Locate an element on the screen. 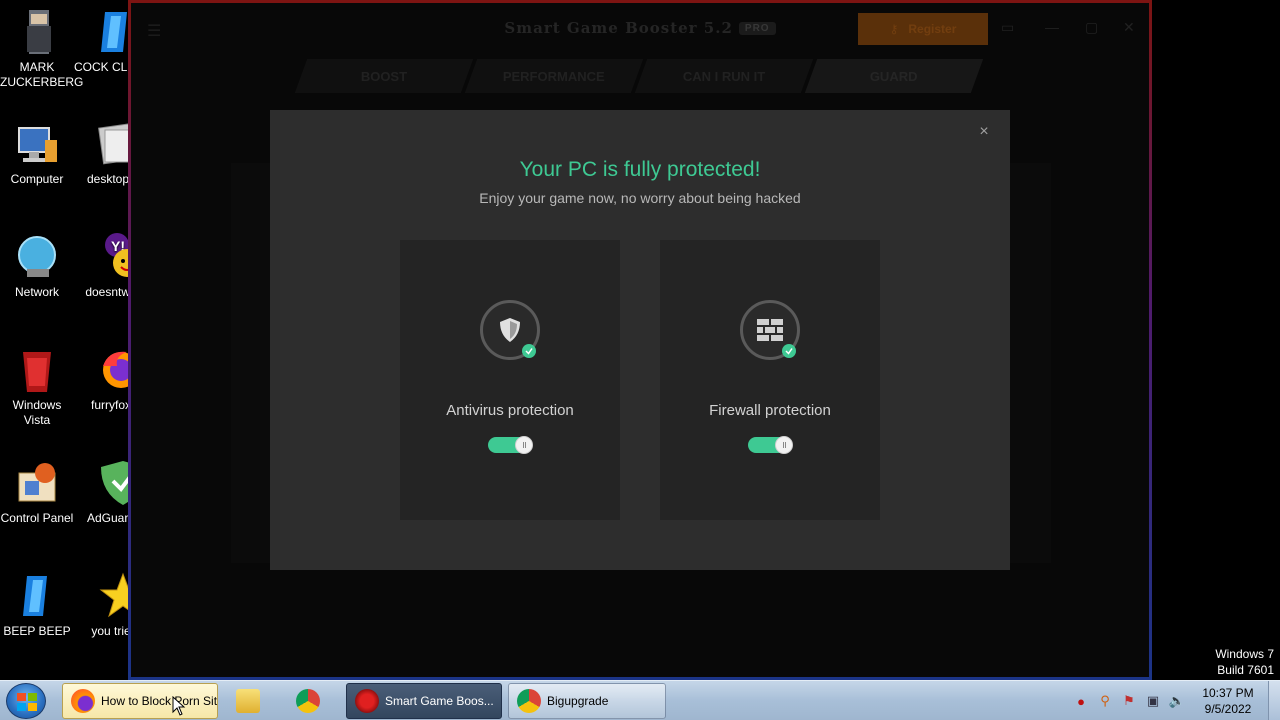  folder-icon is located at coordinates (248, 701).